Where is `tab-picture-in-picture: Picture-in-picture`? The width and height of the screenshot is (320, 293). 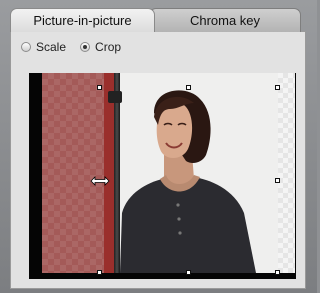
tab-picture-in-picture: Picture-in-picture is located at coordinates (82, 20).